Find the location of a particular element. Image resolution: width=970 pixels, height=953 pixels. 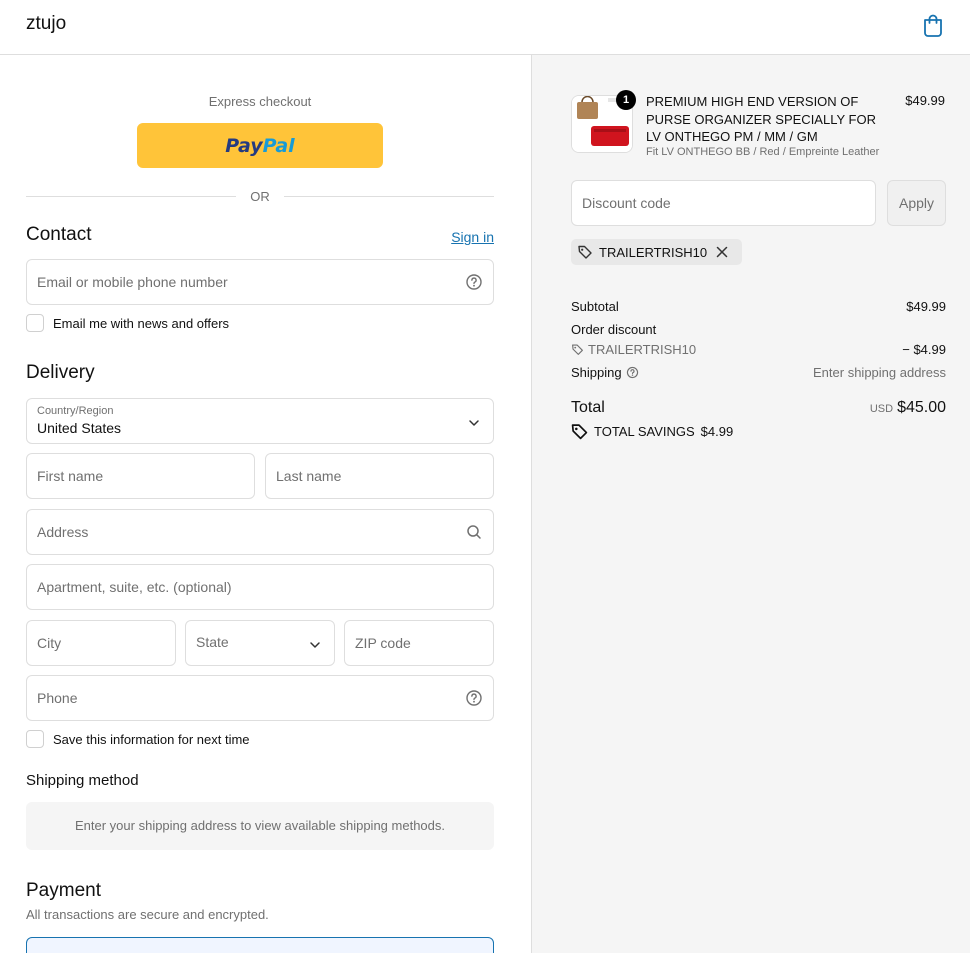

phone-placeholder: Phone is located at coordinates (57, 698).